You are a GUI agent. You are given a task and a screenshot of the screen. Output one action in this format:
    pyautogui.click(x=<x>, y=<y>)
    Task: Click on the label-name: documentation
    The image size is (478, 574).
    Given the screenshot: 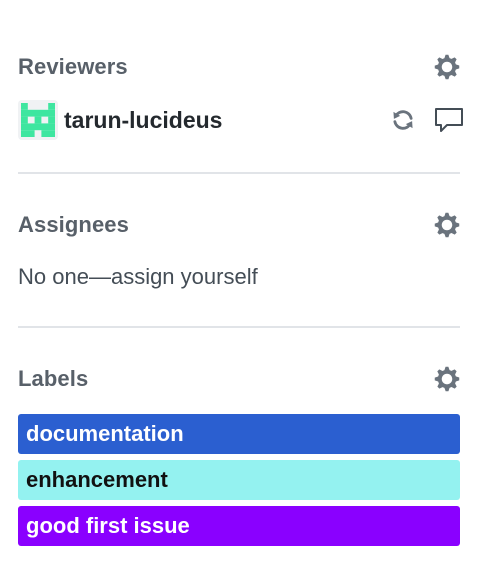 What is the action you would take?
    pyautogui.click(x=105, y=433)
    